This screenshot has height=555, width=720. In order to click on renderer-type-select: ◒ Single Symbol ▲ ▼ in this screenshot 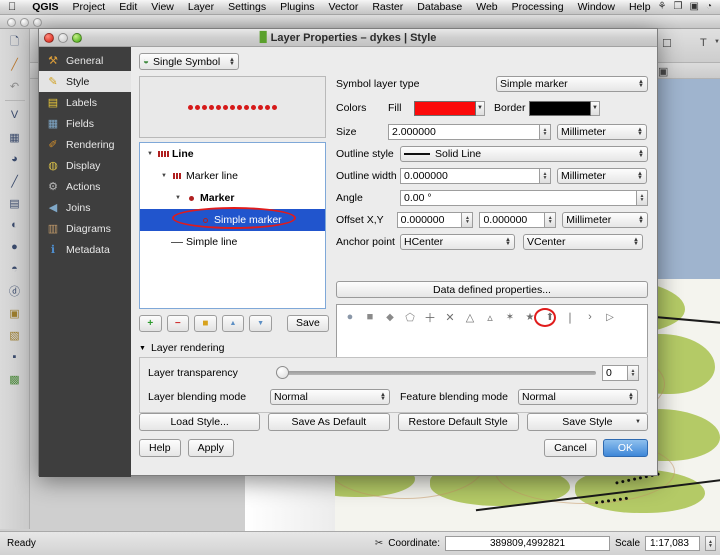, I will do `click(189, 61)`.